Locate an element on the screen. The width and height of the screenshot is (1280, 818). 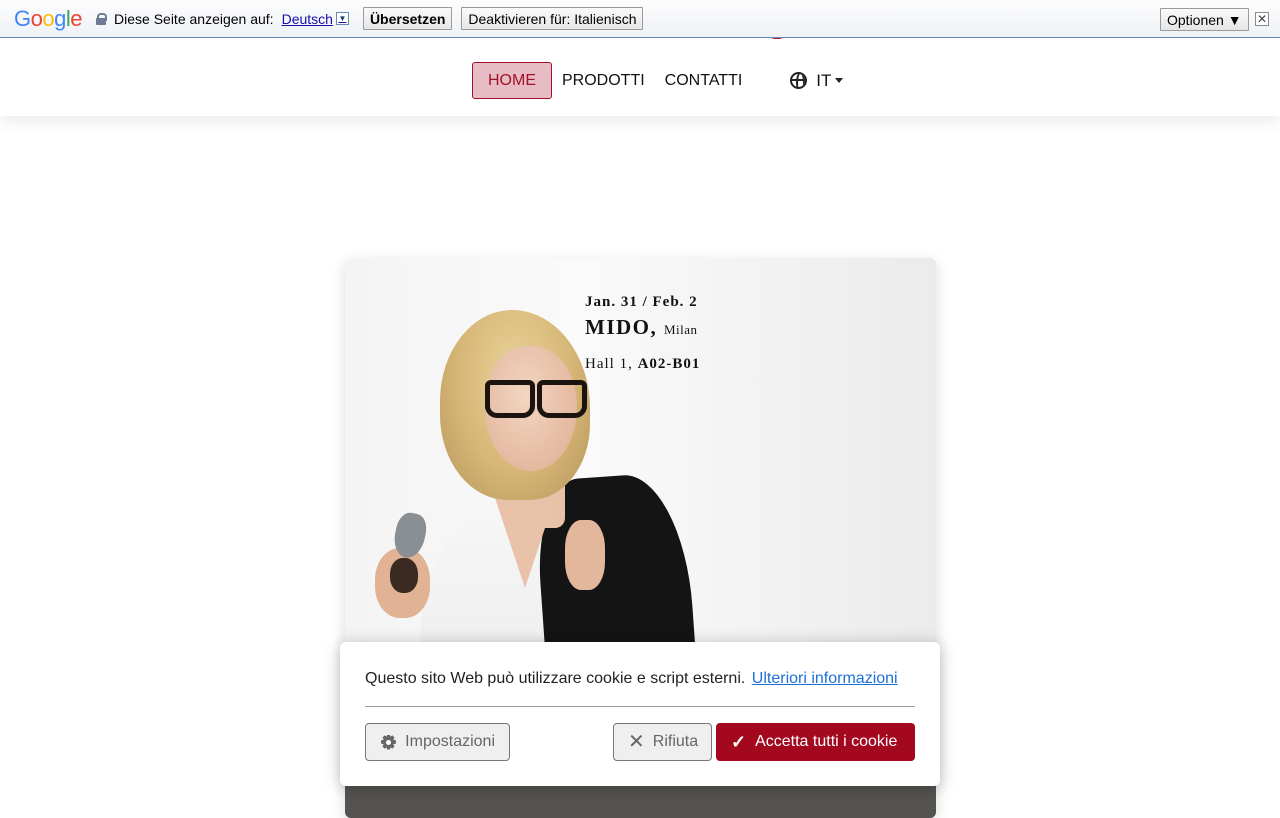
reject-cookies-button: ✕ Rifiuta is located at coordinates (662, 742).